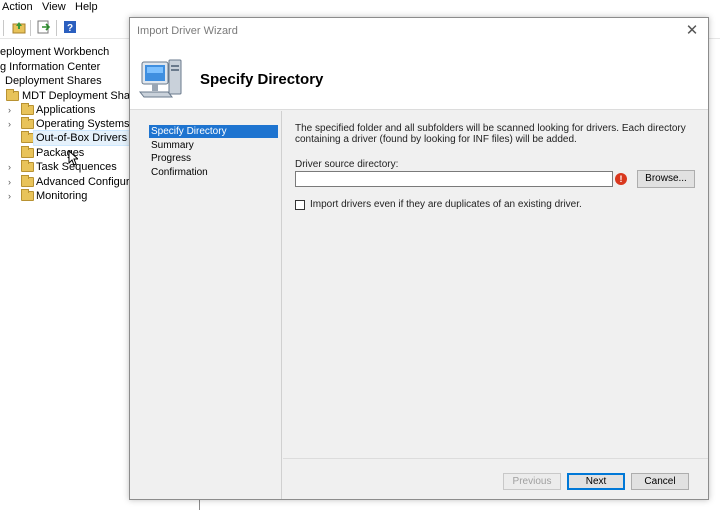 This screenshot has width=720, height=510. What do you see at coordinates (621, 179) in the screenshot?
I see `error-icon: !` at bounding box center [621, 179].